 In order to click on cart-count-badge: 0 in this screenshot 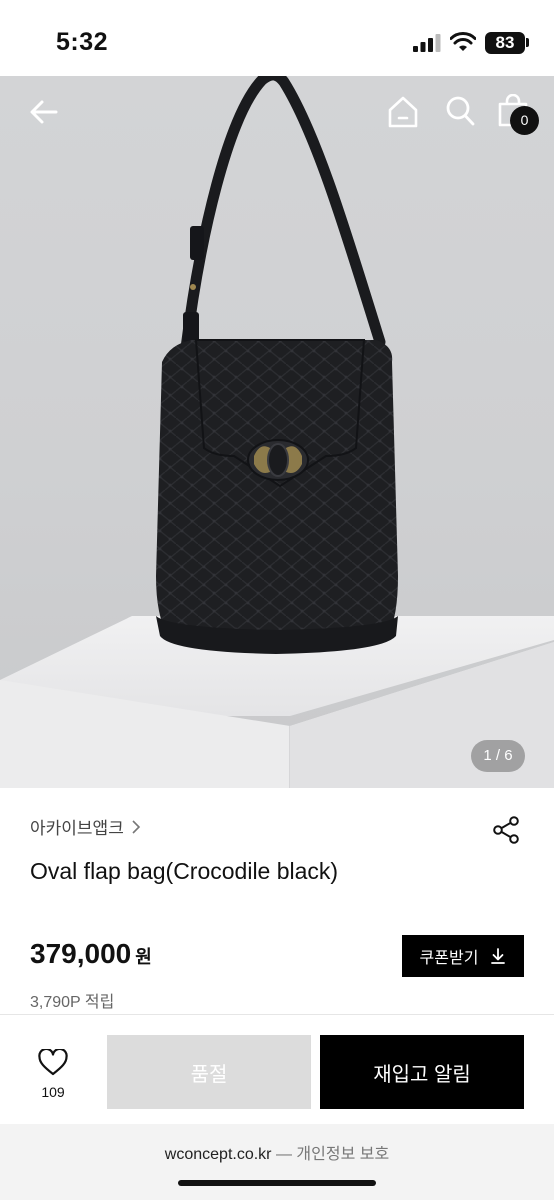, I will do `click(524, 120)`.